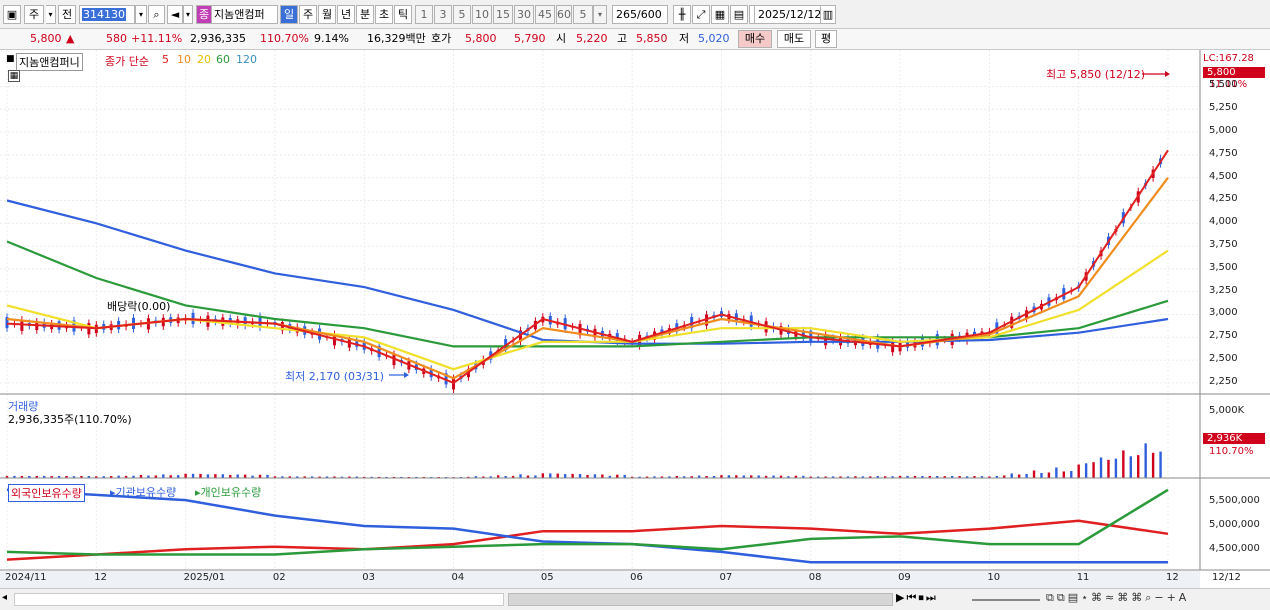 This screenshot has height=610, width=1270. I want to click on stock-code-input: 314130, so click(107, 14).